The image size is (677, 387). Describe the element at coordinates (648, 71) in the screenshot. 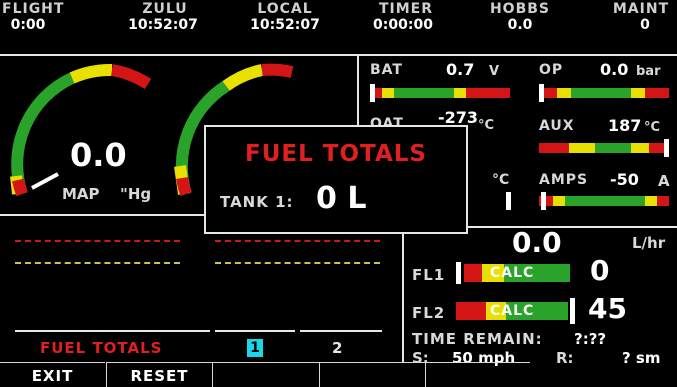

I see `op-unit: bar` at that location.